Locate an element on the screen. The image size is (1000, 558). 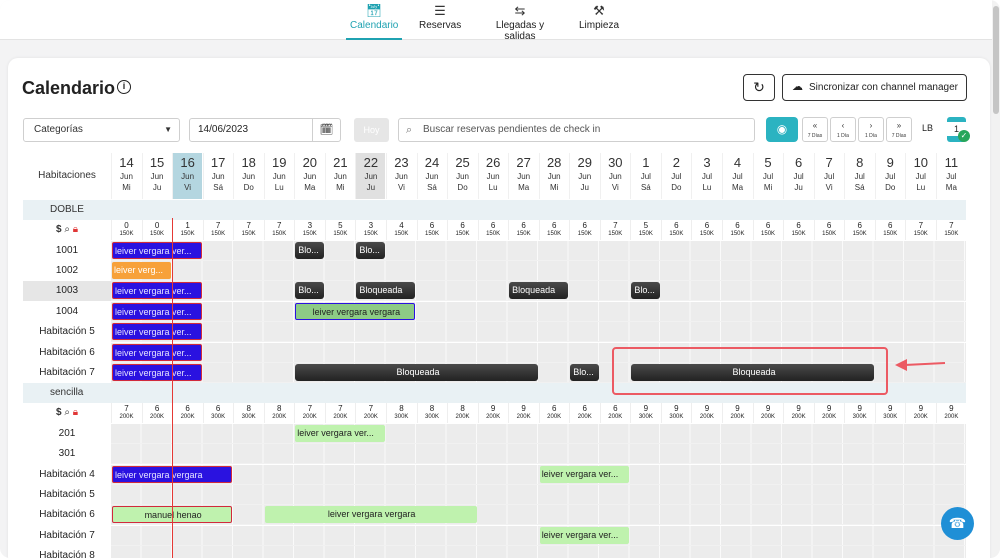
day-header: 5 Jul Mi is located at coordinates (767, 176).